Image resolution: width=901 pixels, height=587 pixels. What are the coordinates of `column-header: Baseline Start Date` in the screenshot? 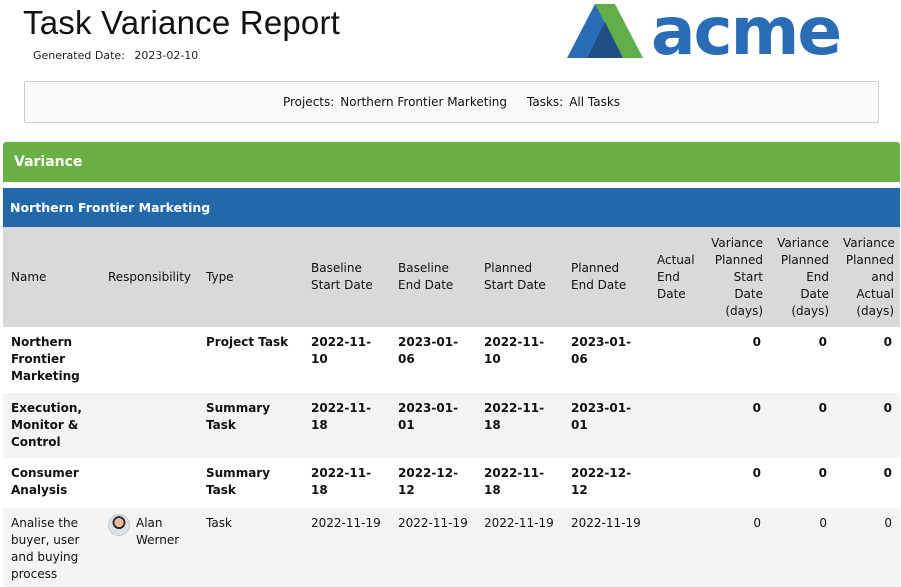 It's located at (346, 277).